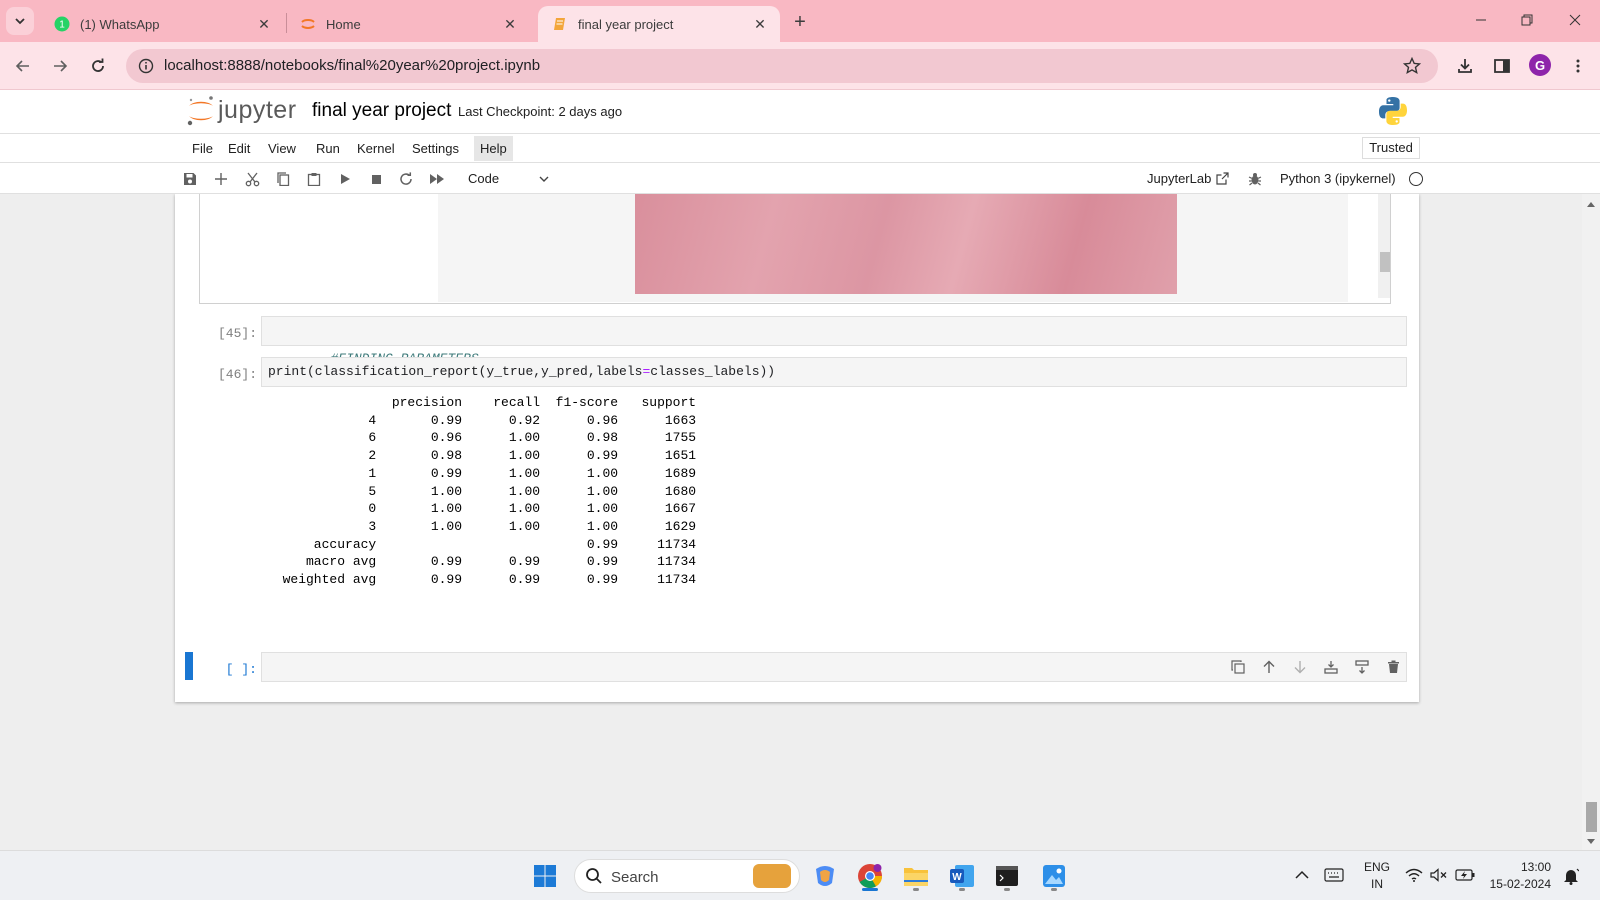 The width and height of the screenshot is (1600, 900). Describe the element at coordinates (635, 877) in the screenshot. I see `taskbar-search-label: Search` at that location.